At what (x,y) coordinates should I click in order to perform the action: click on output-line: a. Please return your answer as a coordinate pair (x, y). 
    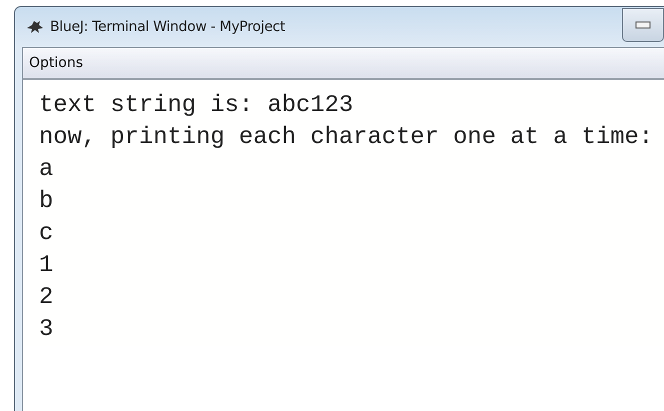
    Looking at the image, I should click on (46, 170).